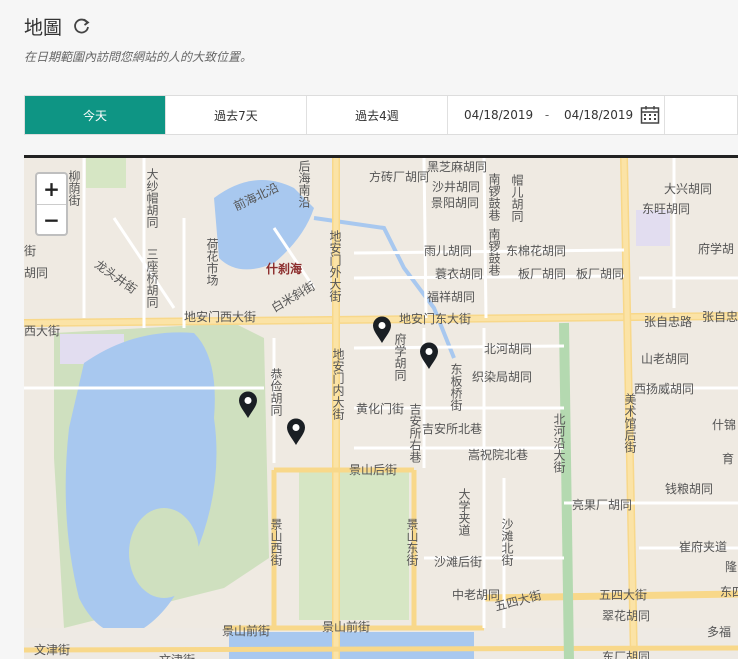  What do you see at coordinates (452, 429) in the screenshot?
I see `map-label: 吉安所北巷` at bounding box center [452, 429].